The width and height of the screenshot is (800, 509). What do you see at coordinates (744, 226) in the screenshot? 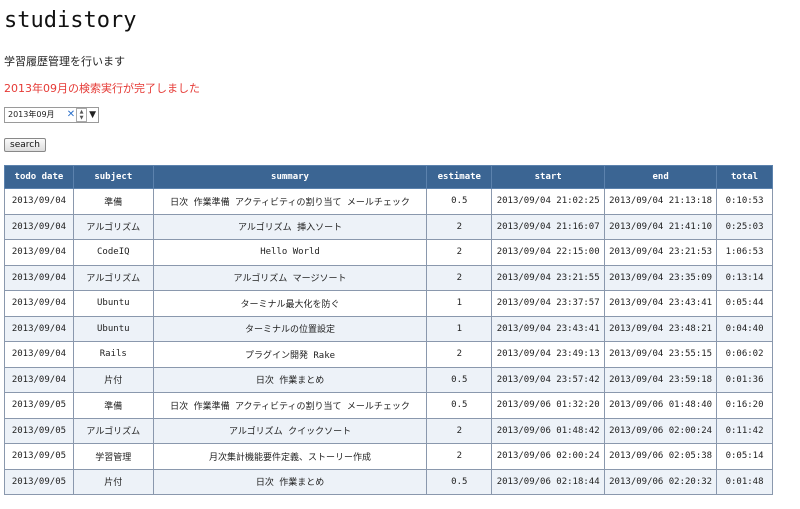
I see `cell-total: 0:25:03` at bounding box center [744, 226].